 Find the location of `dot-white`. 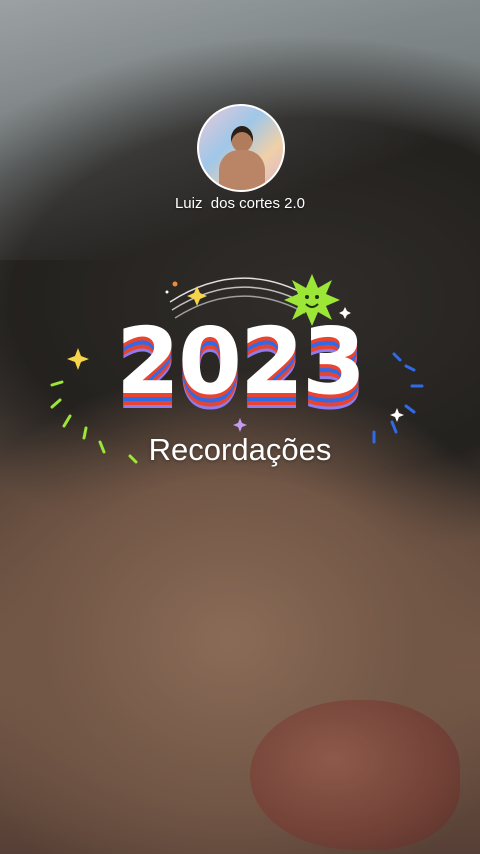

dot-white is located at coordinates (167, 292).